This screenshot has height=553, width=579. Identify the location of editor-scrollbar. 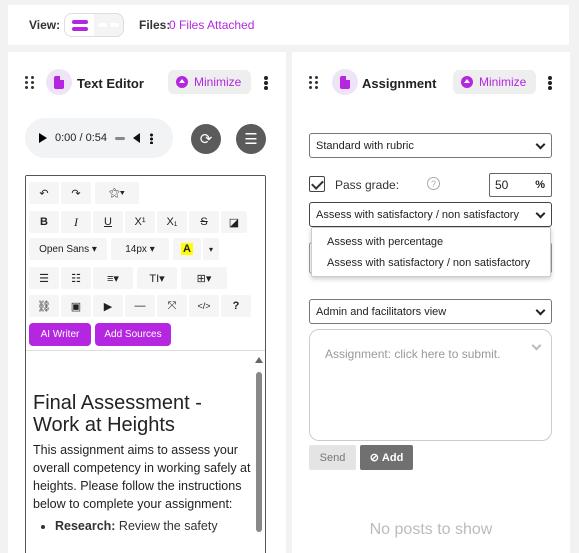
(259, 452).